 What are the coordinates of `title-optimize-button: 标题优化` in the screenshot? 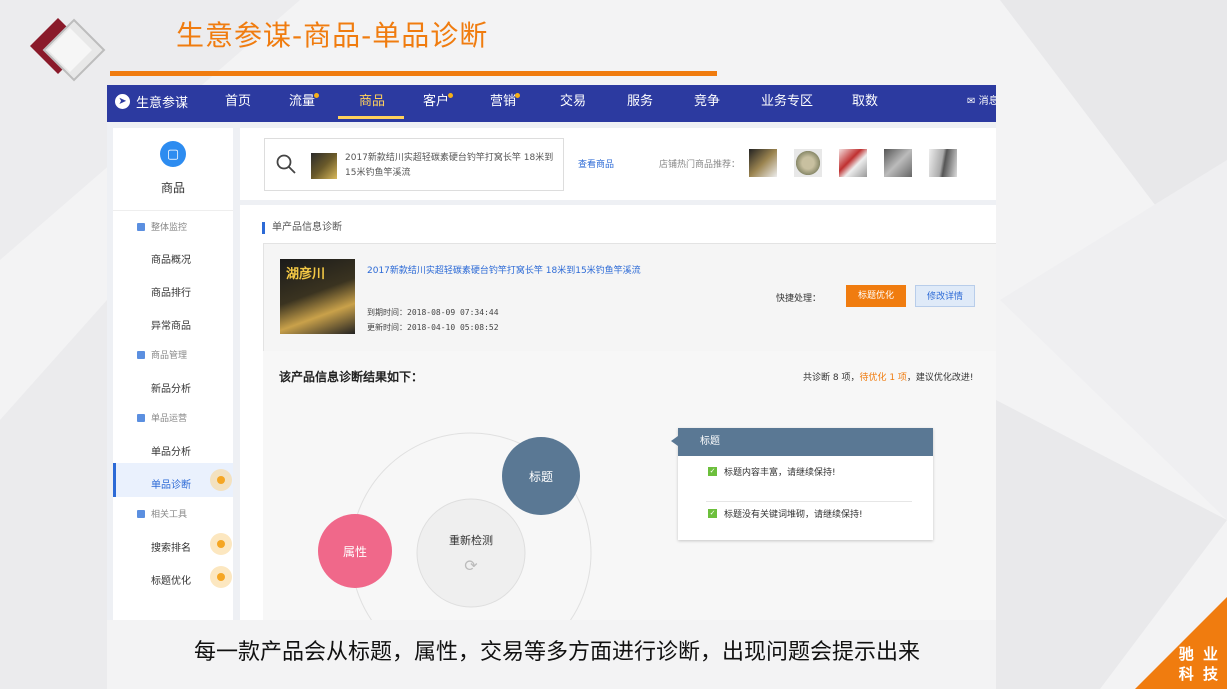 It's located at (876, 296).